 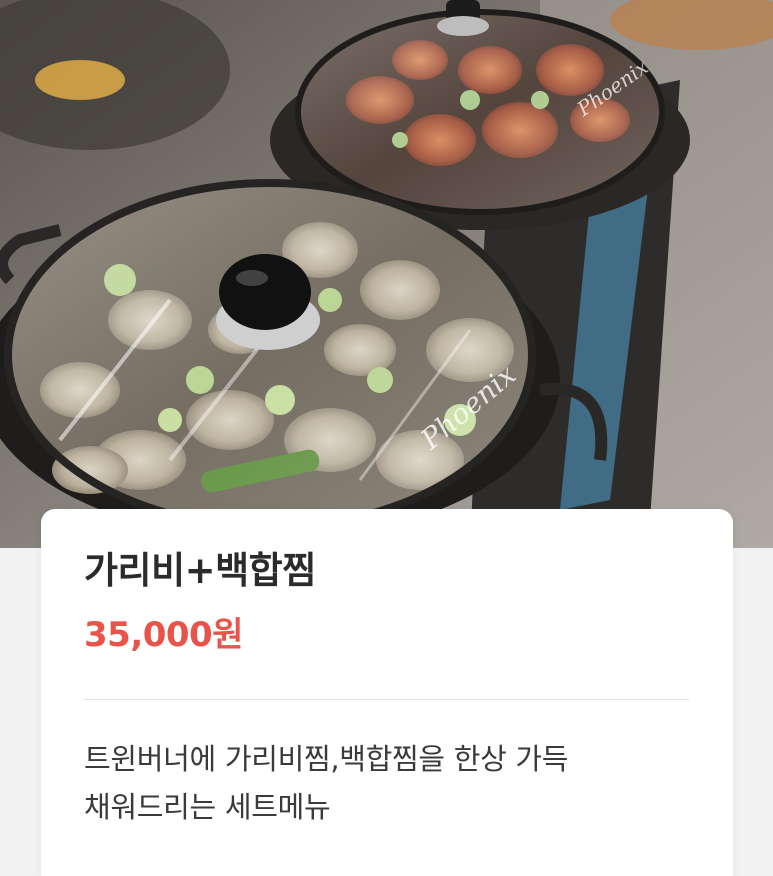 I want to click on product-description: 트윈버너에 가리비찜,백합찜을 한상 가득 채워드리는 세트메뉴, so click(x=389, y=783).